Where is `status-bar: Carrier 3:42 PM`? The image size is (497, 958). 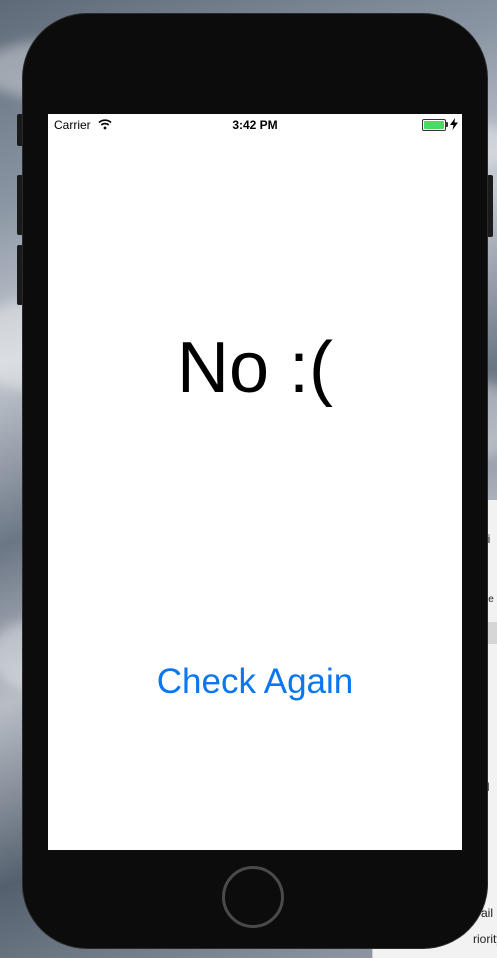
status-bar: Carrier 3:42 PM is located at coordinates (255, 124).